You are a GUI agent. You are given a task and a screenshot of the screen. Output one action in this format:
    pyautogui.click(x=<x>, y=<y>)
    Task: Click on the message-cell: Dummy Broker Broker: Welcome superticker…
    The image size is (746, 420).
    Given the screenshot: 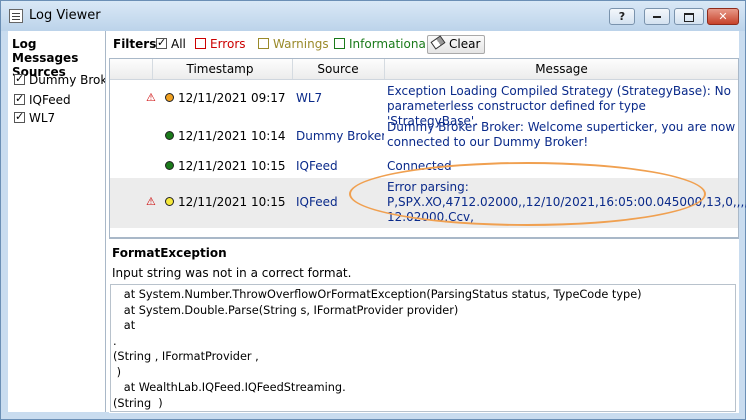 What is the action you would take?
    pyautogui.click(x=561, y=135)
    